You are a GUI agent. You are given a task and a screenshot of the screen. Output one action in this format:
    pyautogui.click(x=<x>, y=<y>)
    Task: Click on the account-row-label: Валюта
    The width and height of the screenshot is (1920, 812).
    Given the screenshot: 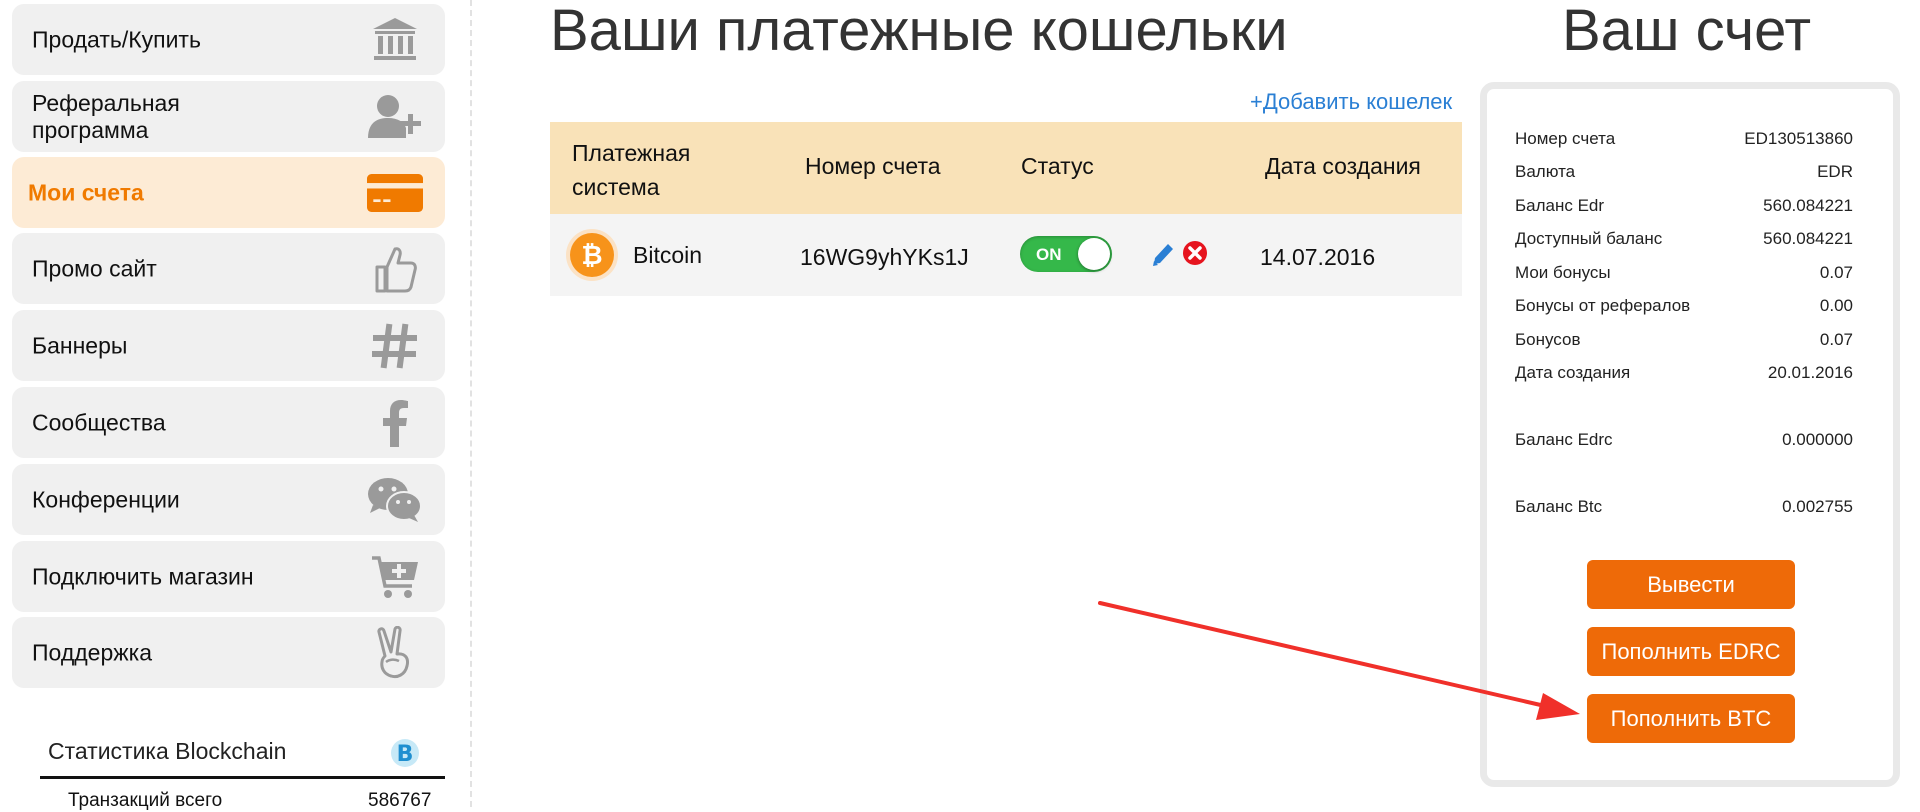 What is the action you would take?
    pyautogui.click(x=1545, y=171)
    